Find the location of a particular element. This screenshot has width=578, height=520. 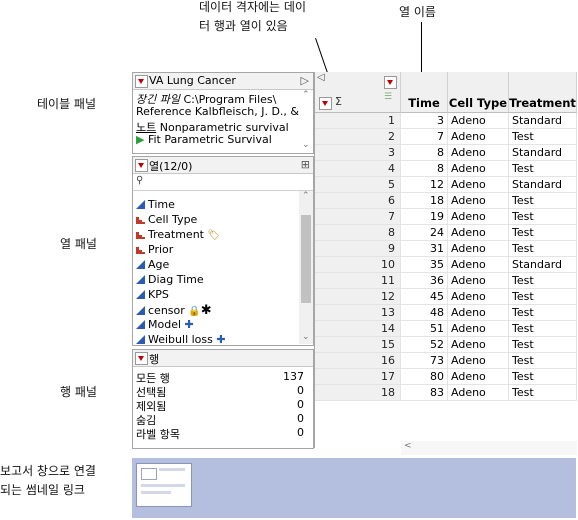

row-number: 2 is located at coordinates (358, 137).